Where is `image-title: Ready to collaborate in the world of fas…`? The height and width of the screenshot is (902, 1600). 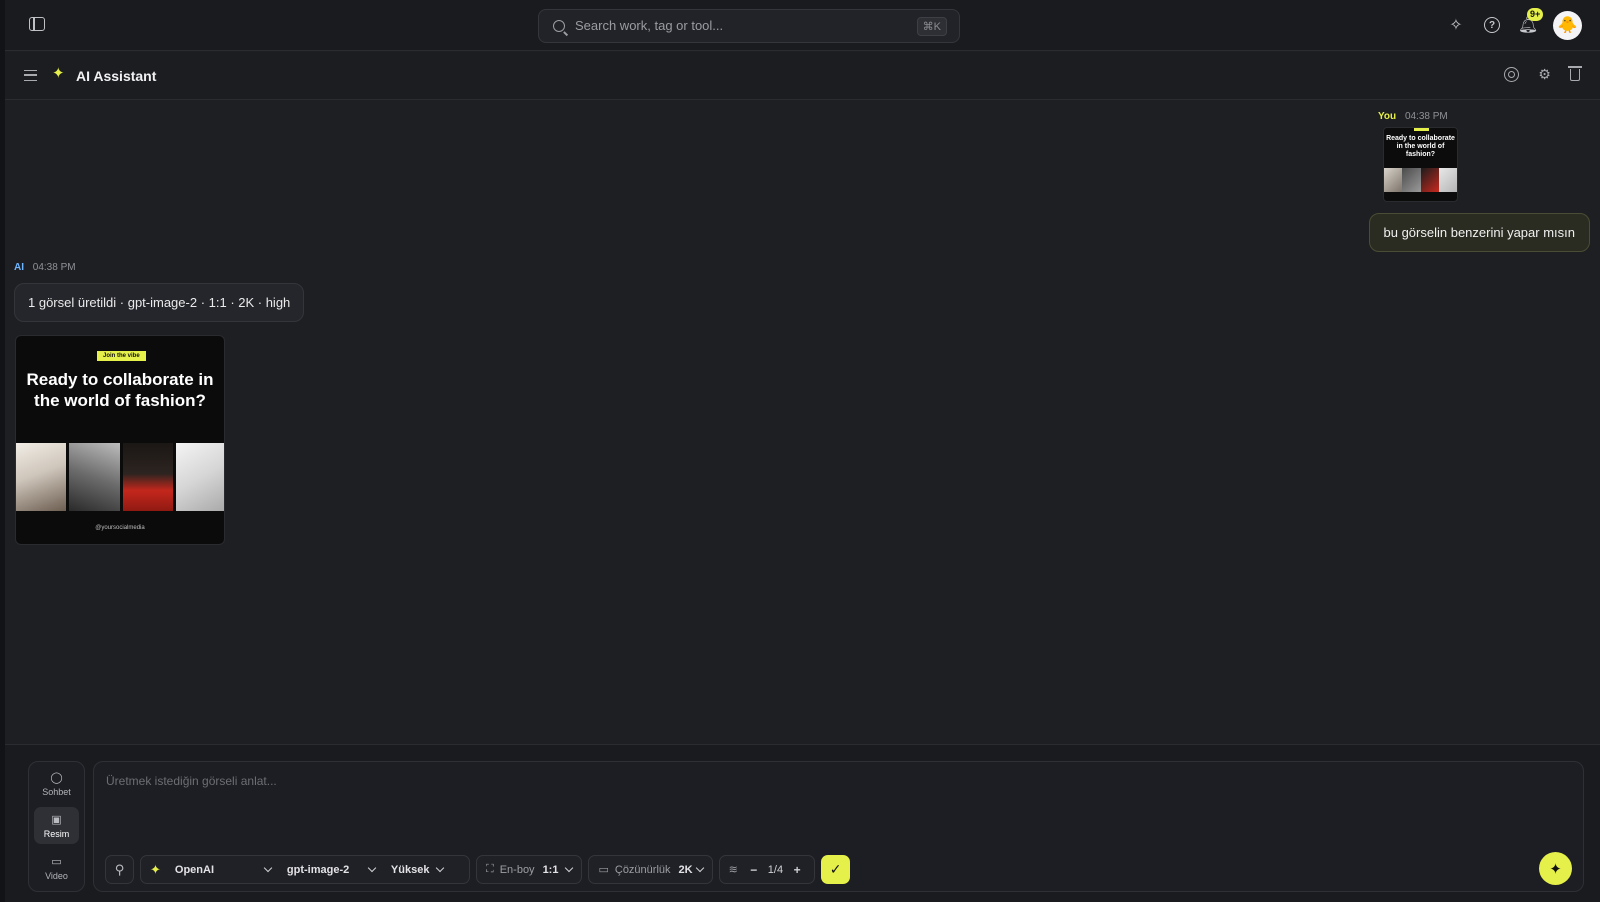 image-title: Ready to collaborate in the world of fas… is located at coordinates (120, 390).